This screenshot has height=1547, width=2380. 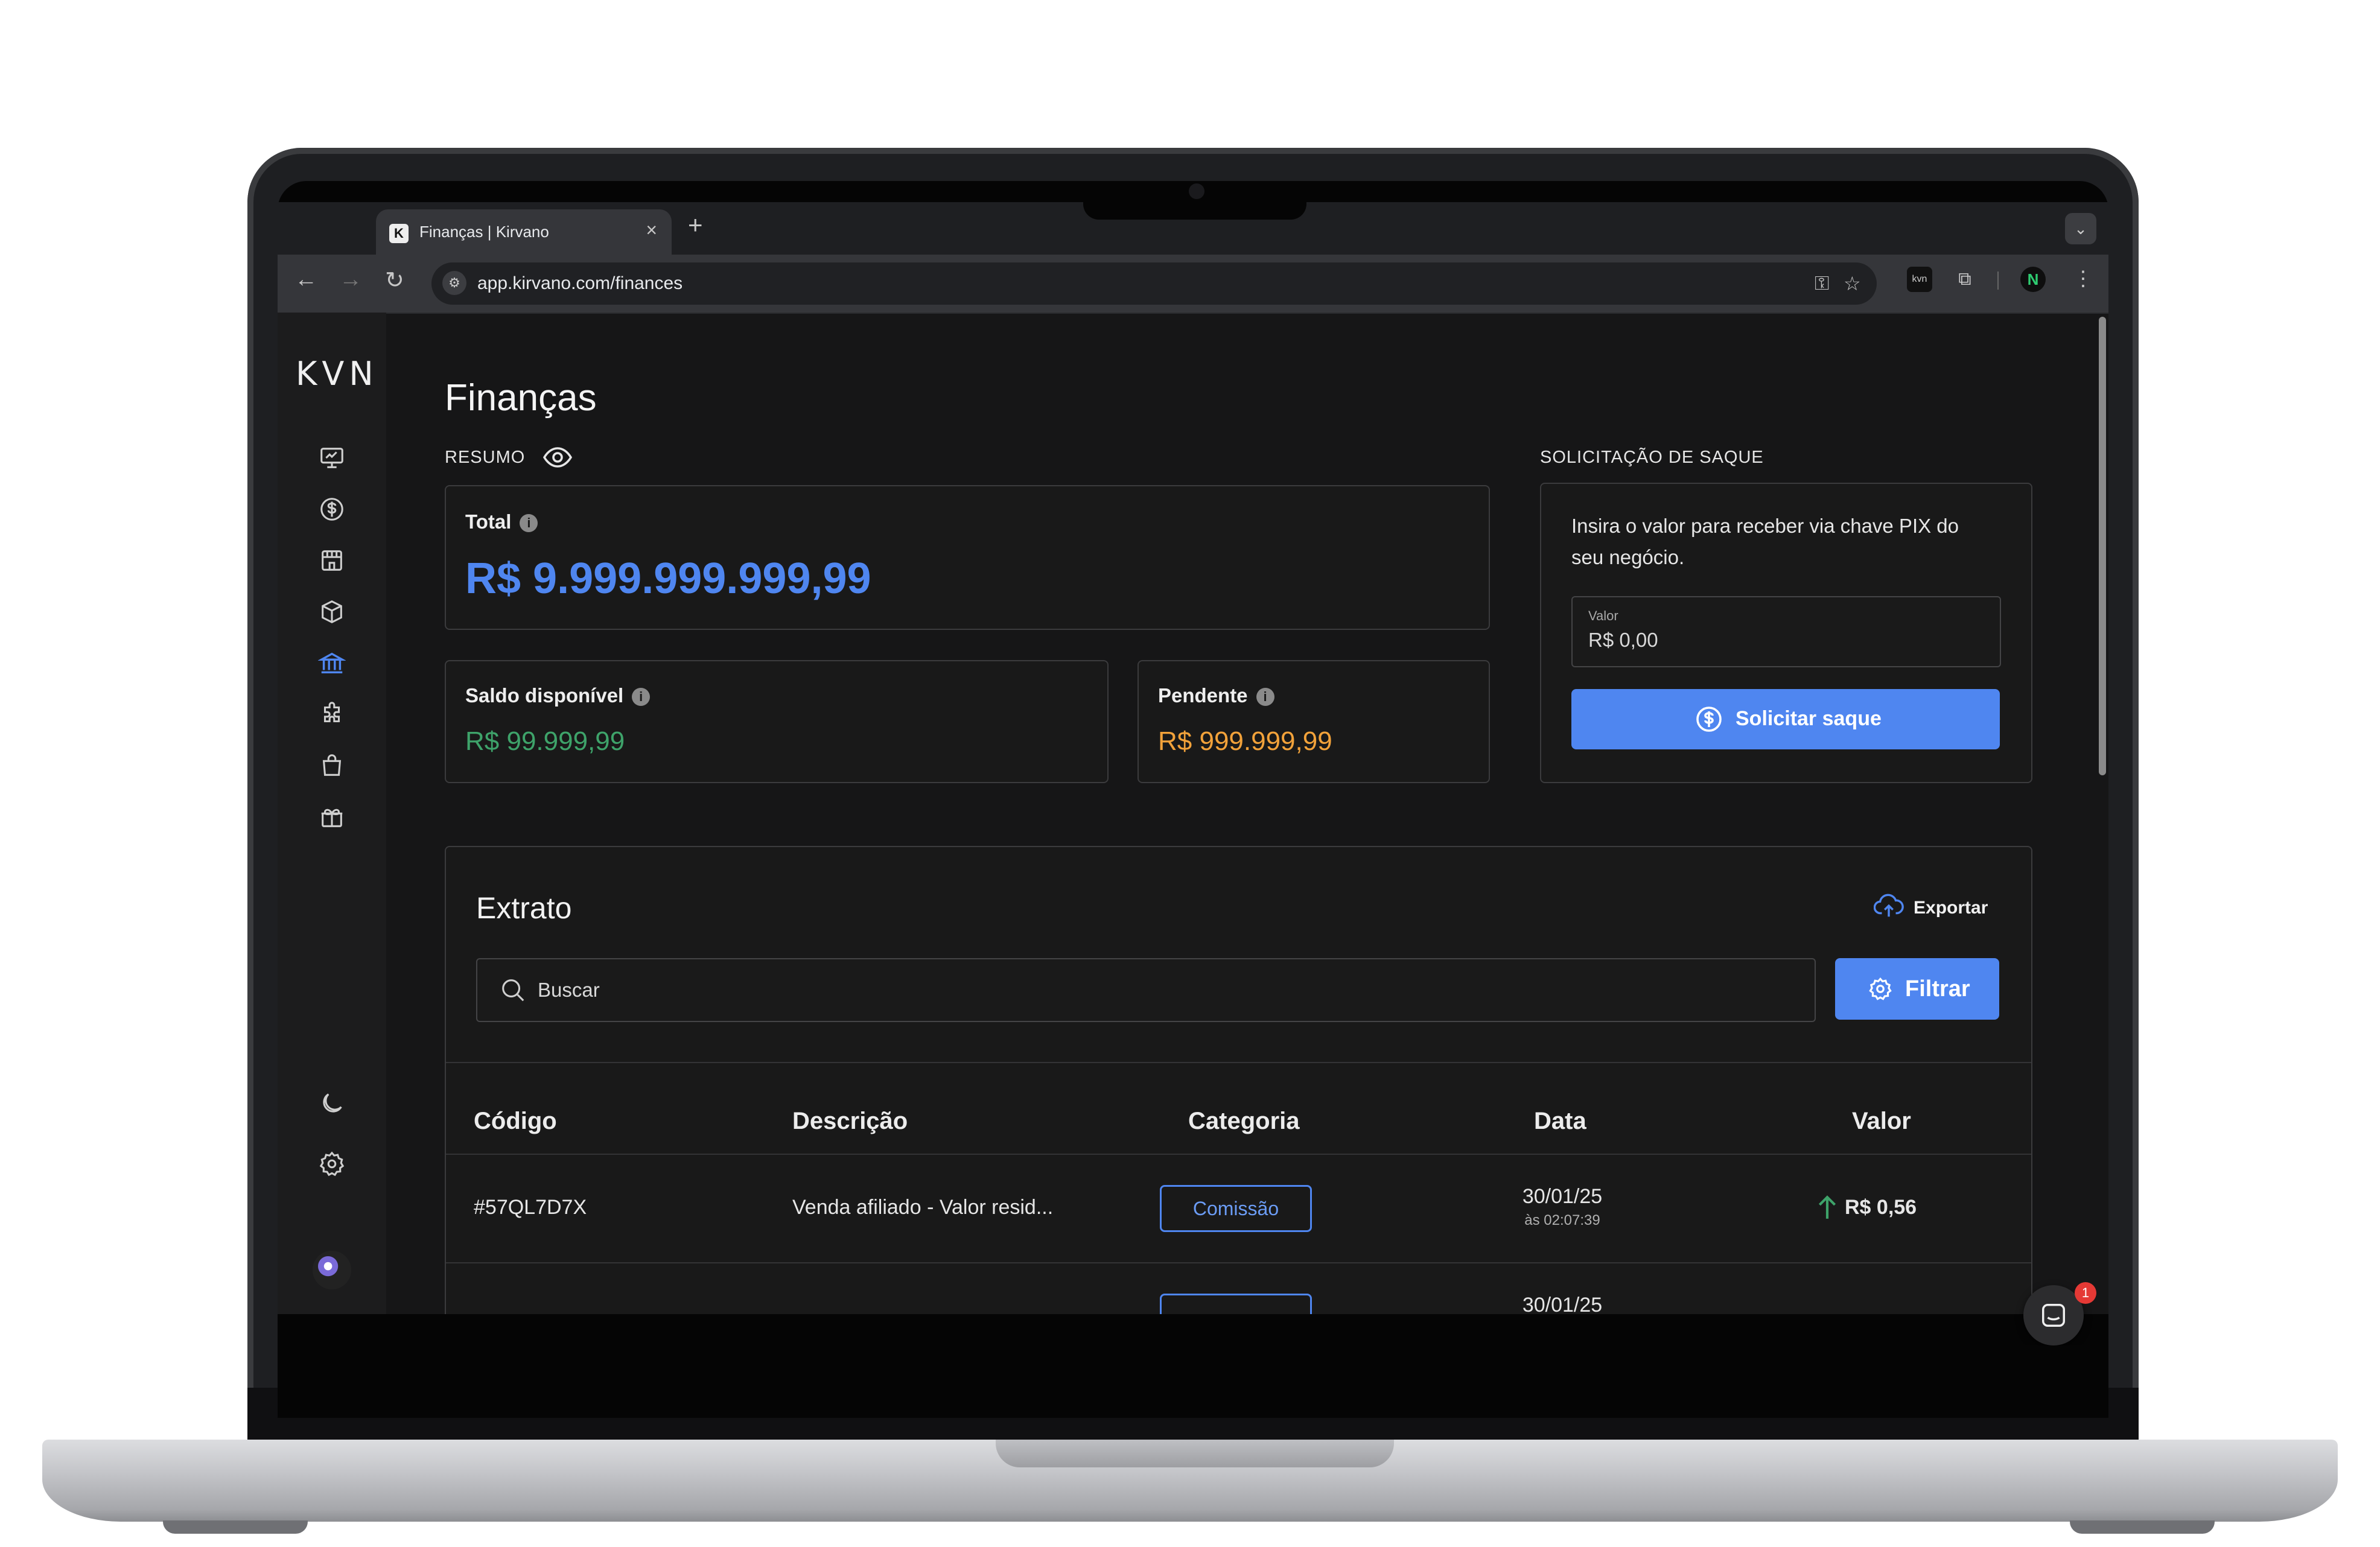 I want to click on bookmark-star-icon: ☆, so click(x=1852, y=283).